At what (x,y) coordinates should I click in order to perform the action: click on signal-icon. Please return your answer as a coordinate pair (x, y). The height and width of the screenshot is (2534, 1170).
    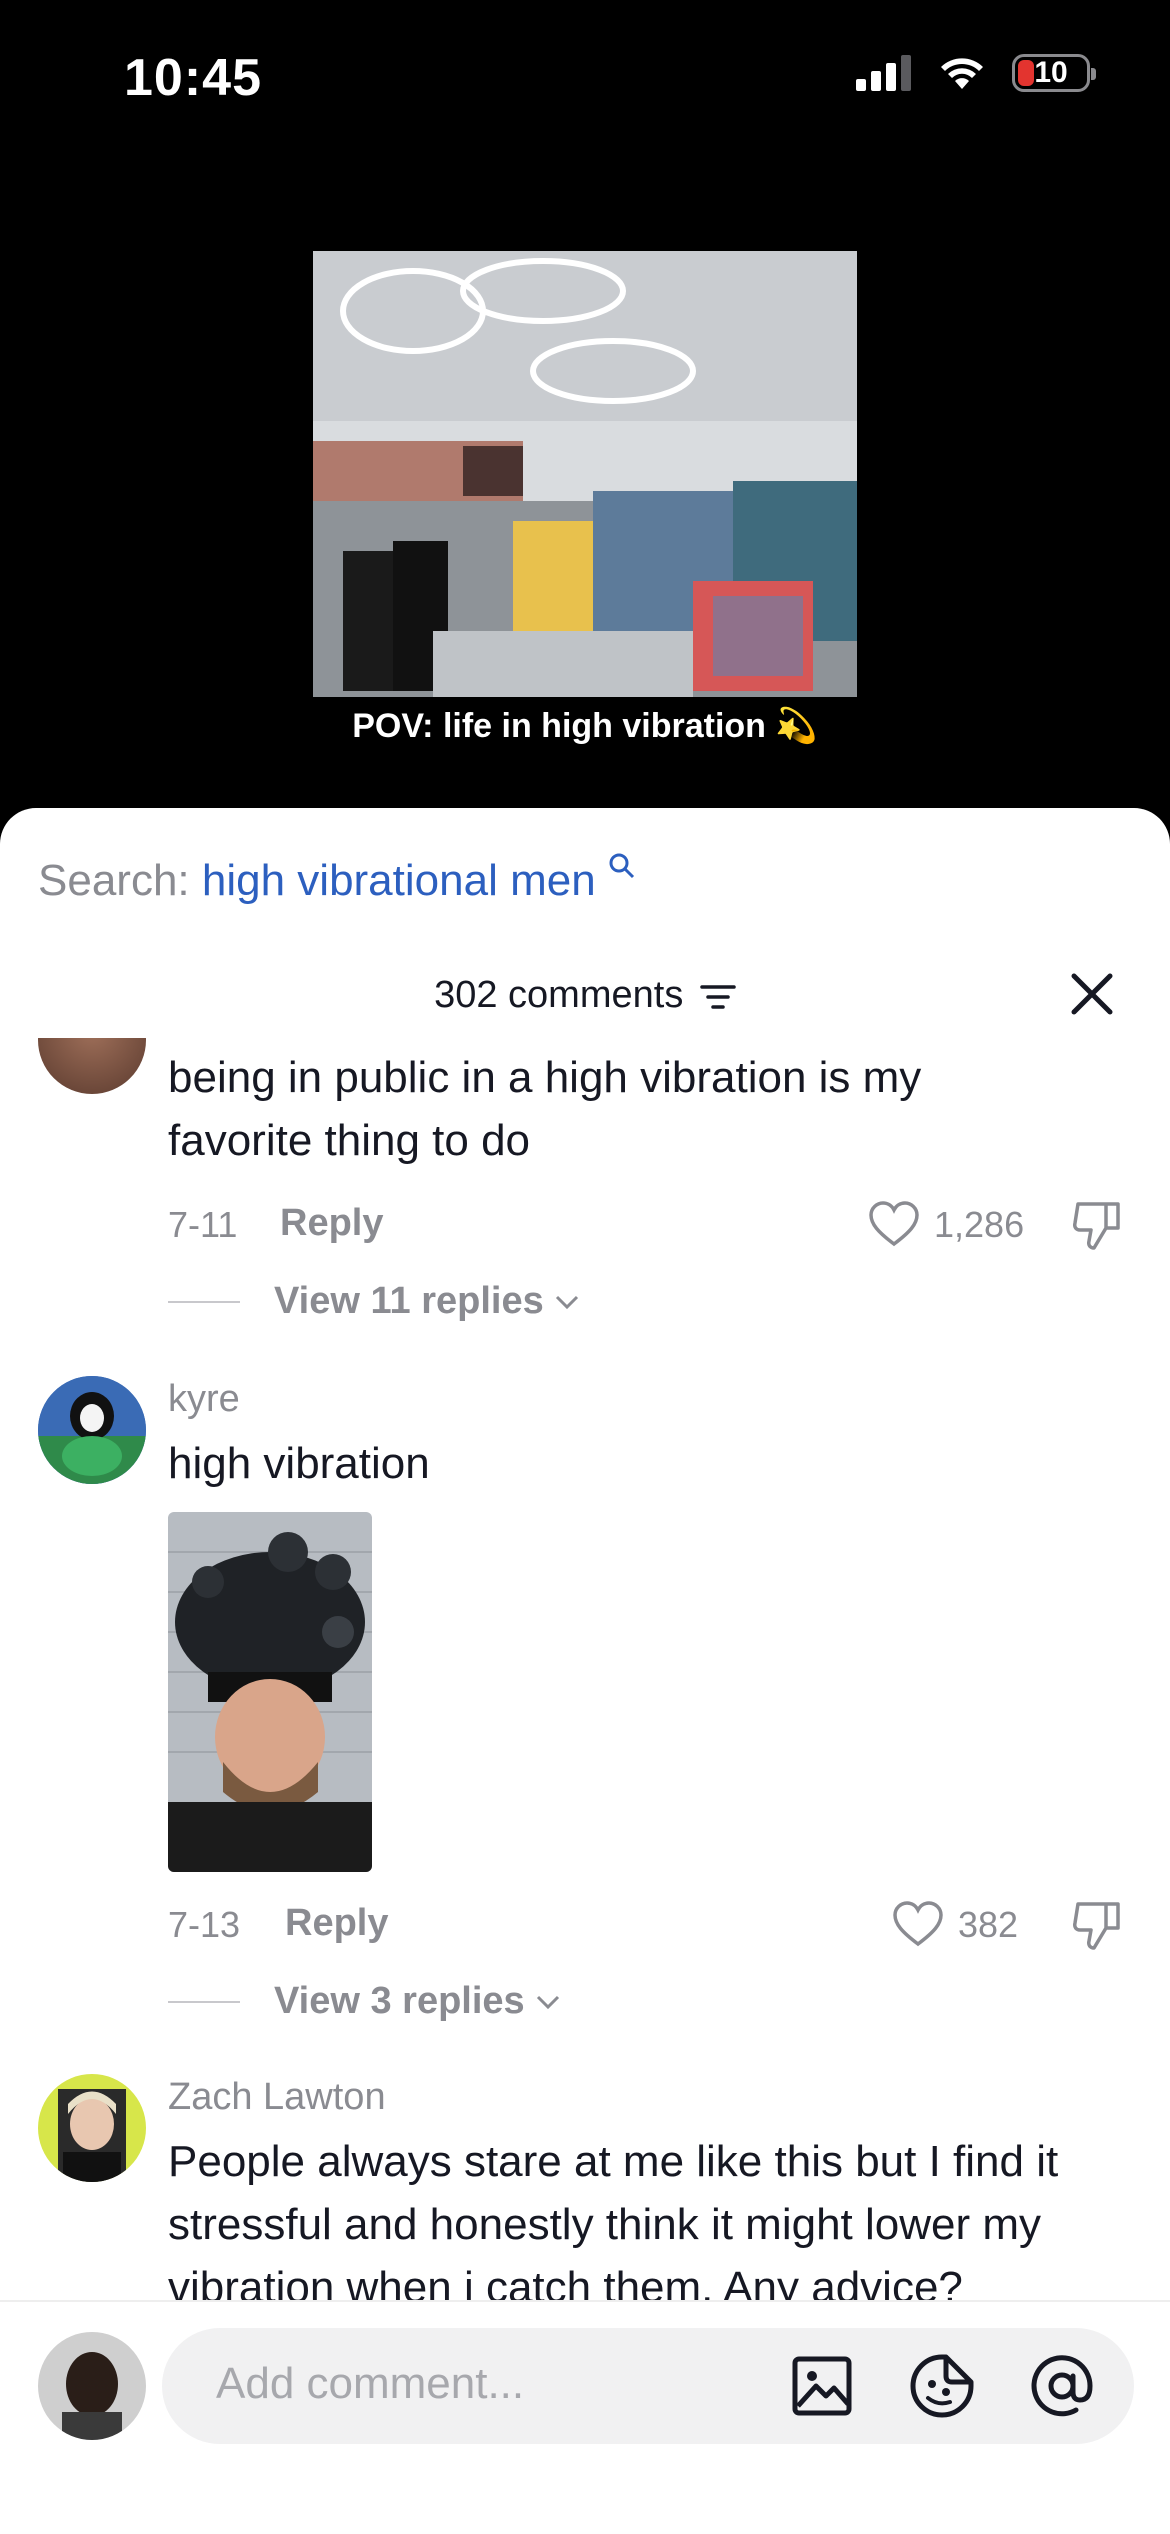
    Looking at the image, I should click on (883, 73).